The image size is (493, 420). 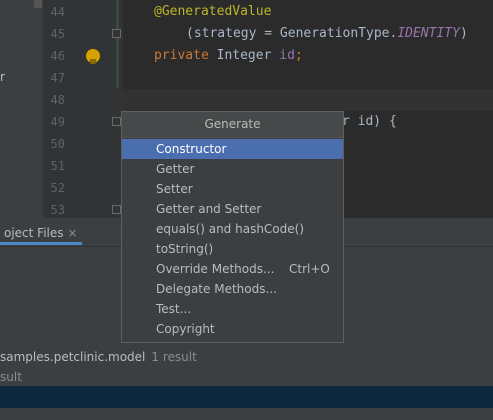 I want to click on line-number: 52, so click(x=57, y=188).